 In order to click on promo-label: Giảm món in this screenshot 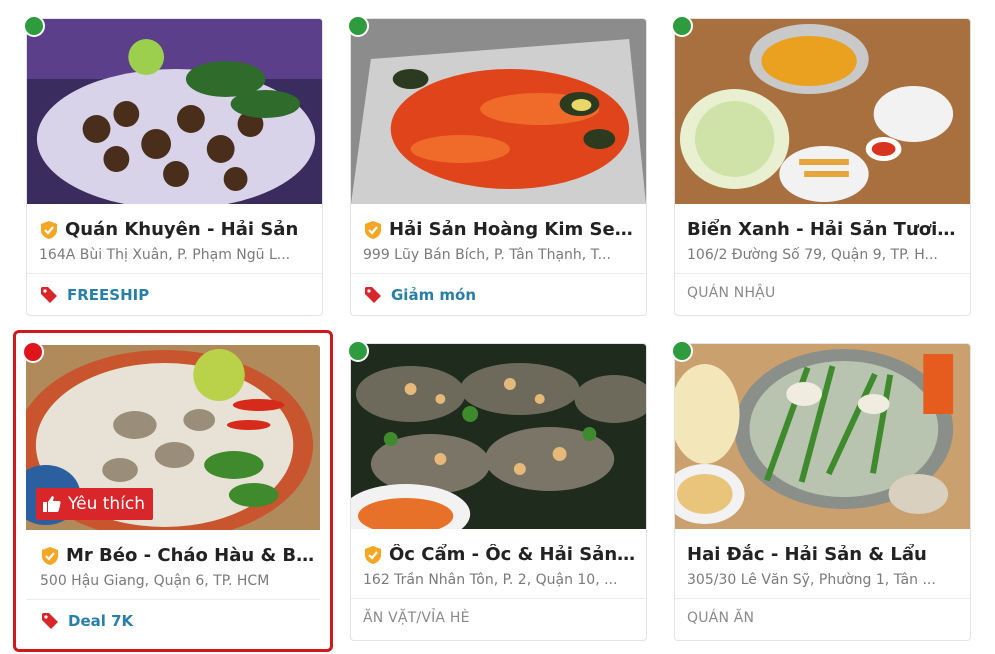, I will do `click(434, 295)`.